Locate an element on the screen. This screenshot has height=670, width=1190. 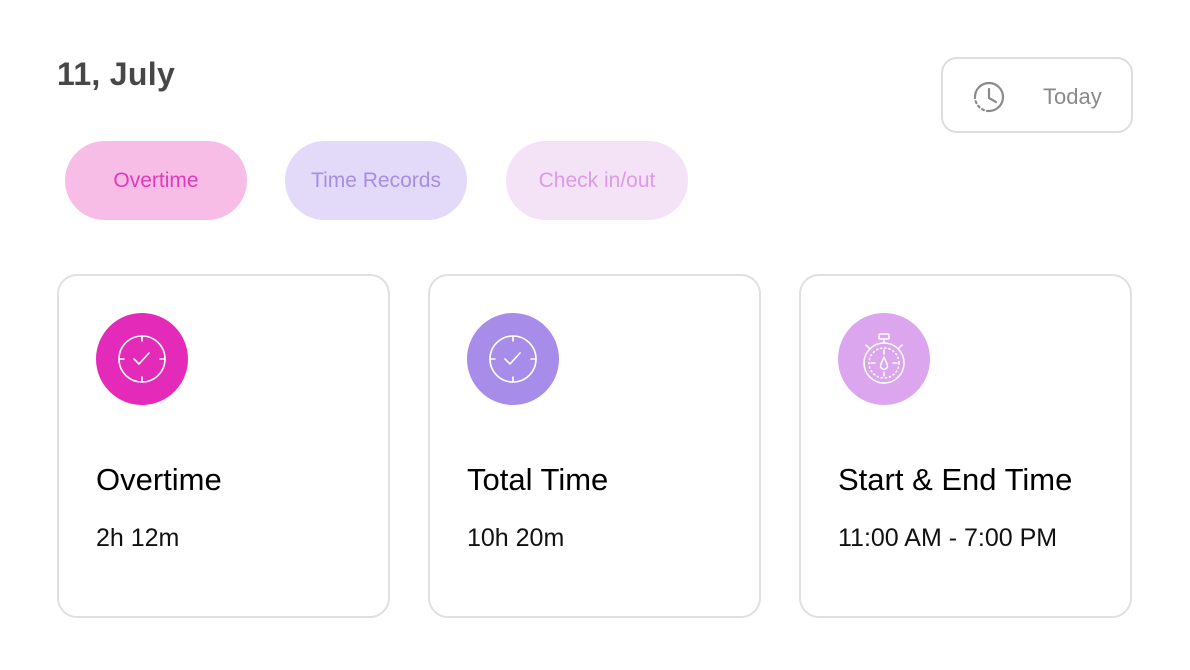
total-time-card: Total Time 10h 20m is located at coordinates (594, 446).